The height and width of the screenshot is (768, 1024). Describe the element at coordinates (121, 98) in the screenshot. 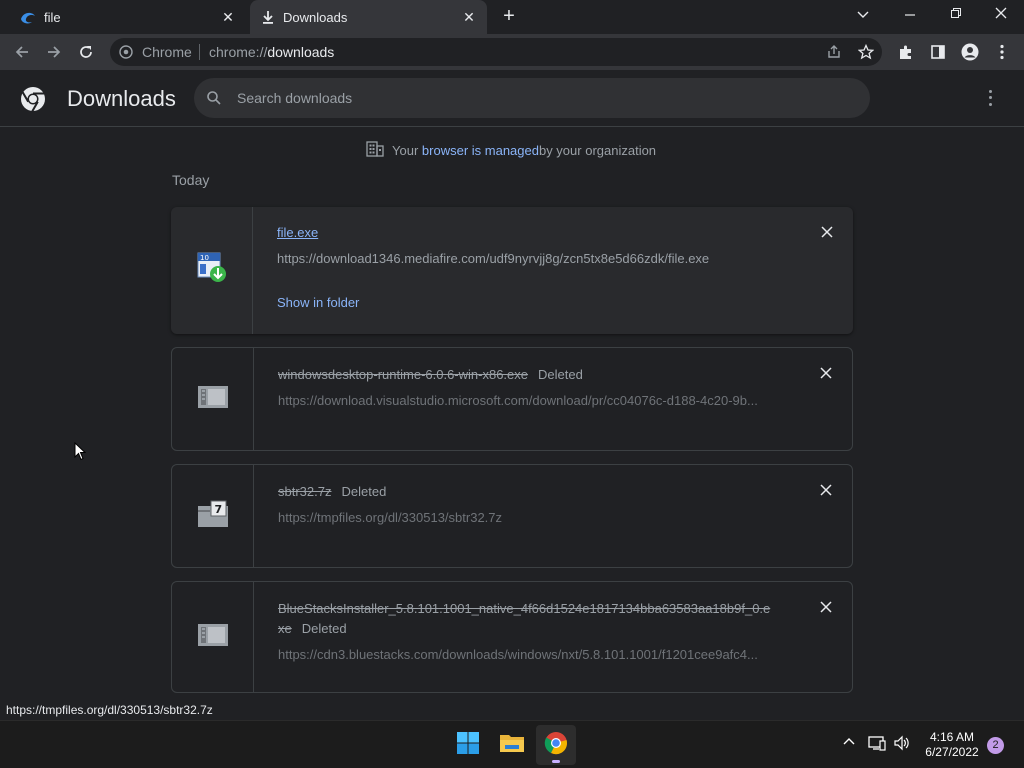

I see `page-title: Downloads` at that location.